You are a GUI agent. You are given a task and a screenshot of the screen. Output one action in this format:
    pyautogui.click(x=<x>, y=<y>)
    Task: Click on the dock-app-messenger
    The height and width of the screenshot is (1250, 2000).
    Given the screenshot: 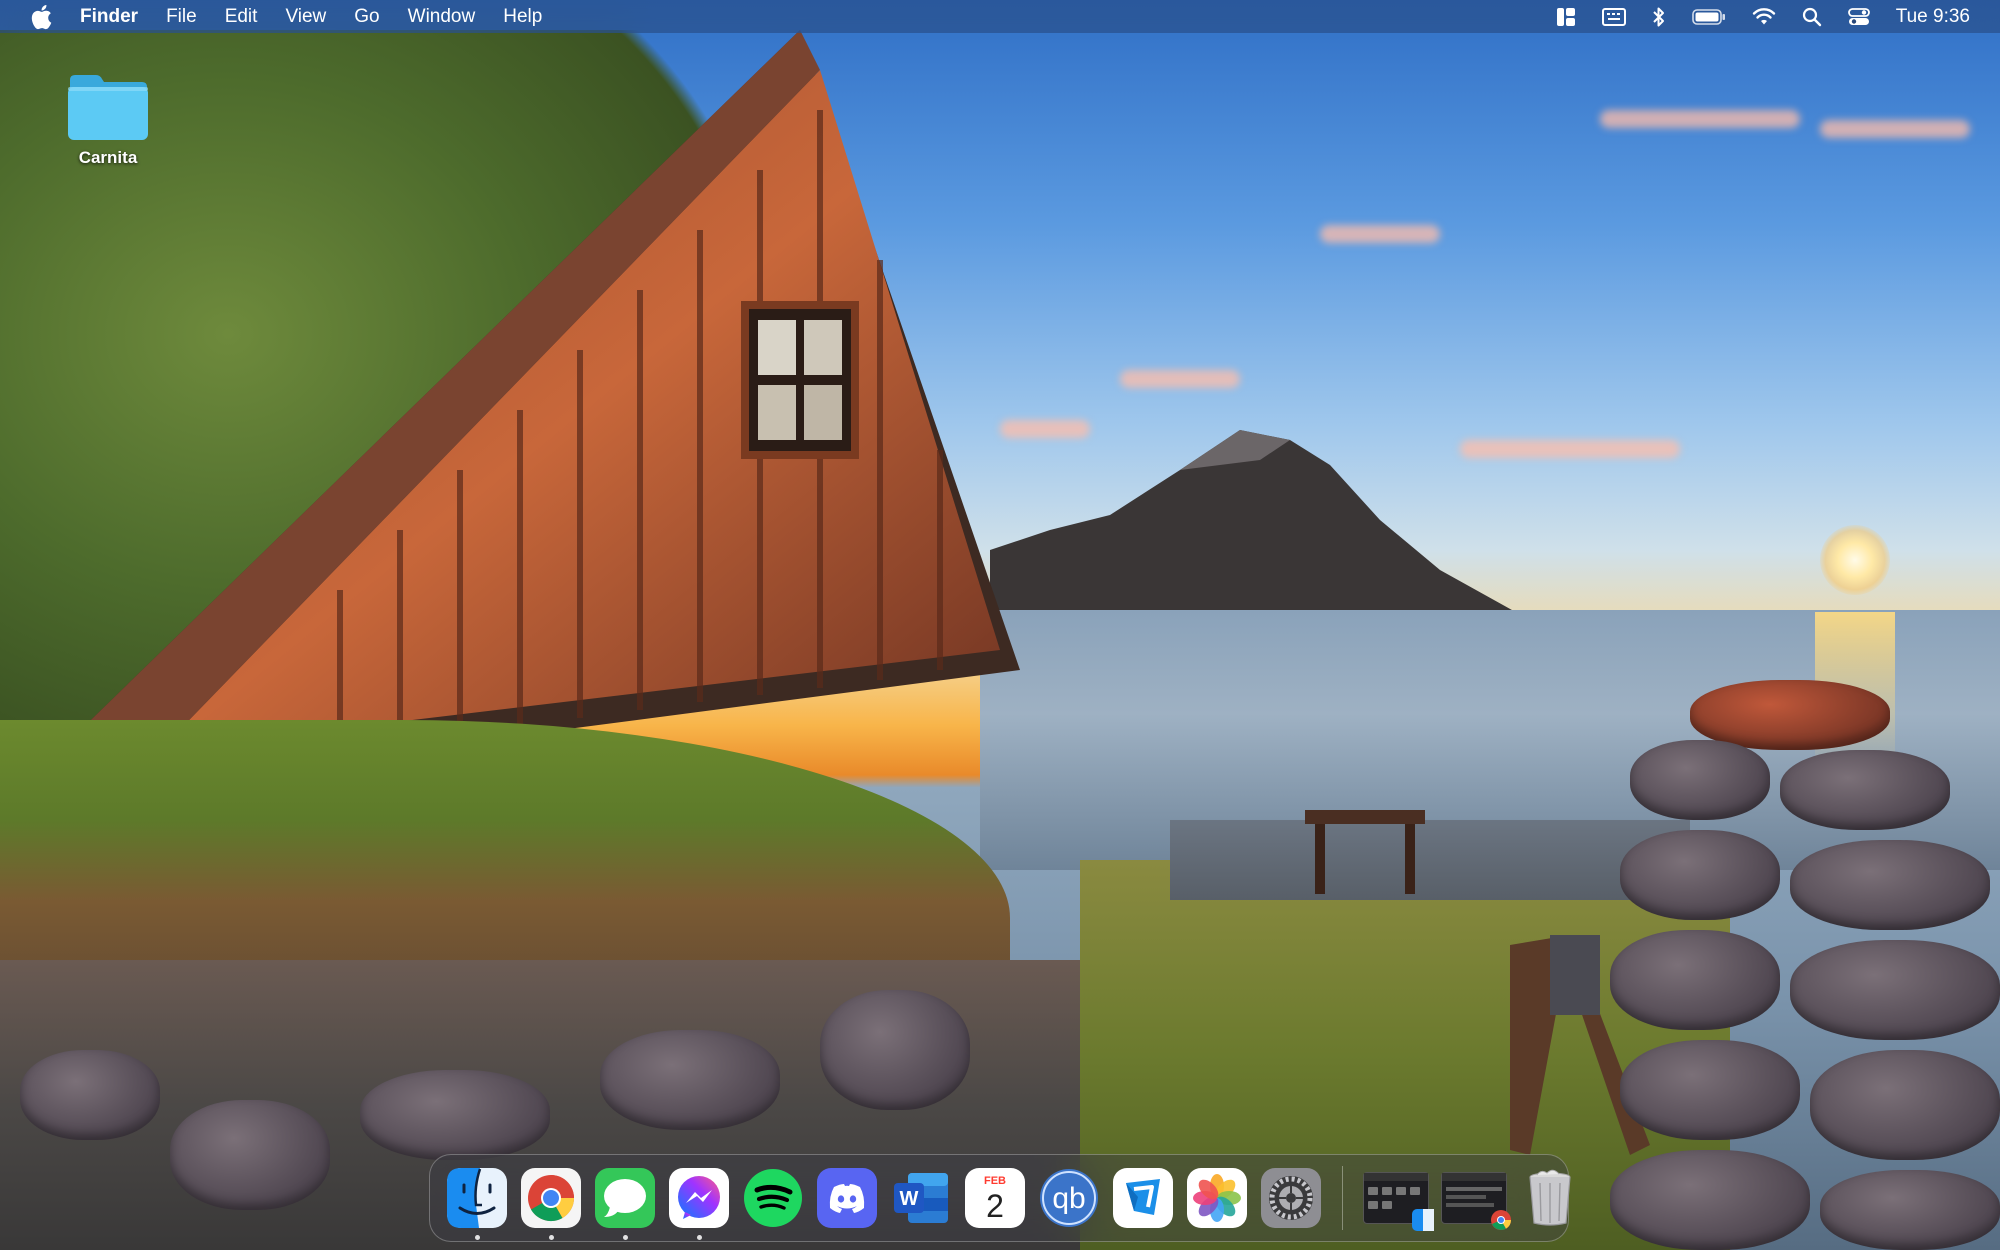 What is the action you would take?
    pyautogui.click(x=699, y=1203)
    